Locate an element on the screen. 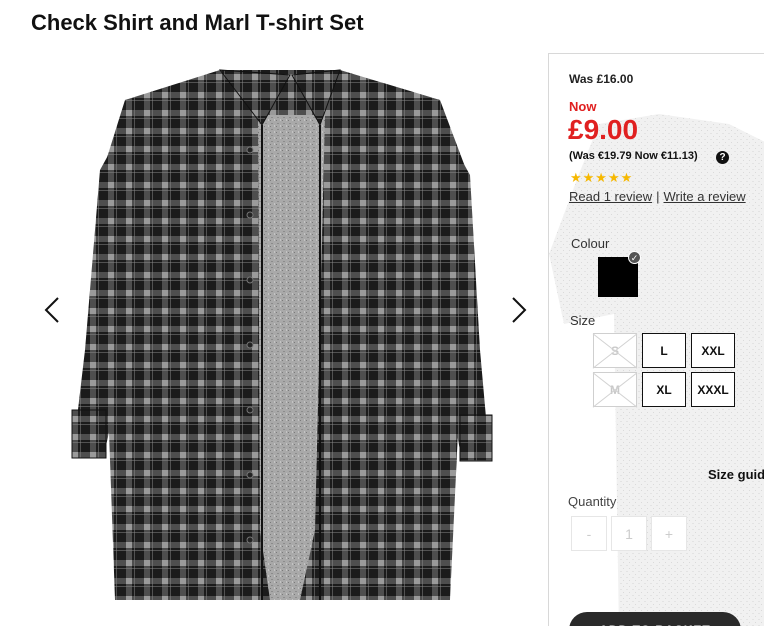 Image resolution: width=764 pixels, height=626 pixels. add-to-basket-button: ADD TO BASKET is located at coordinates (655, 619).